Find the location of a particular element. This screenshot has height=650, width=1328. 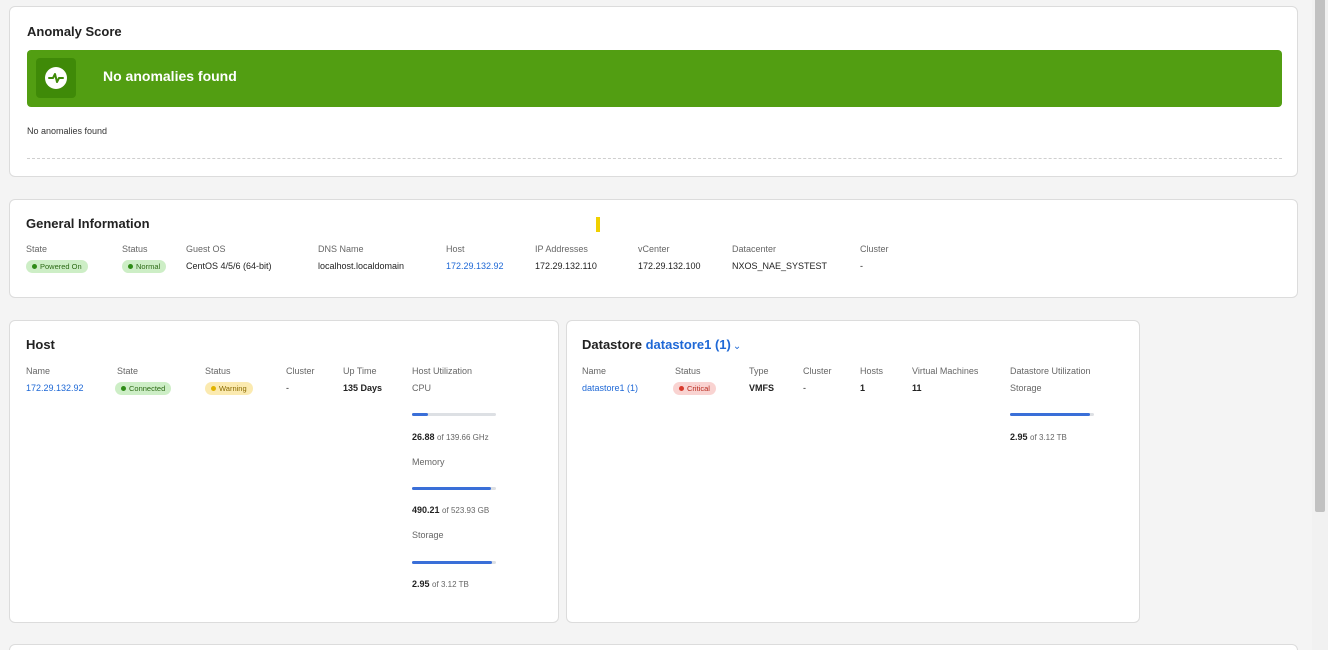

heartbeat-icon is located at coordinates (56, 78).